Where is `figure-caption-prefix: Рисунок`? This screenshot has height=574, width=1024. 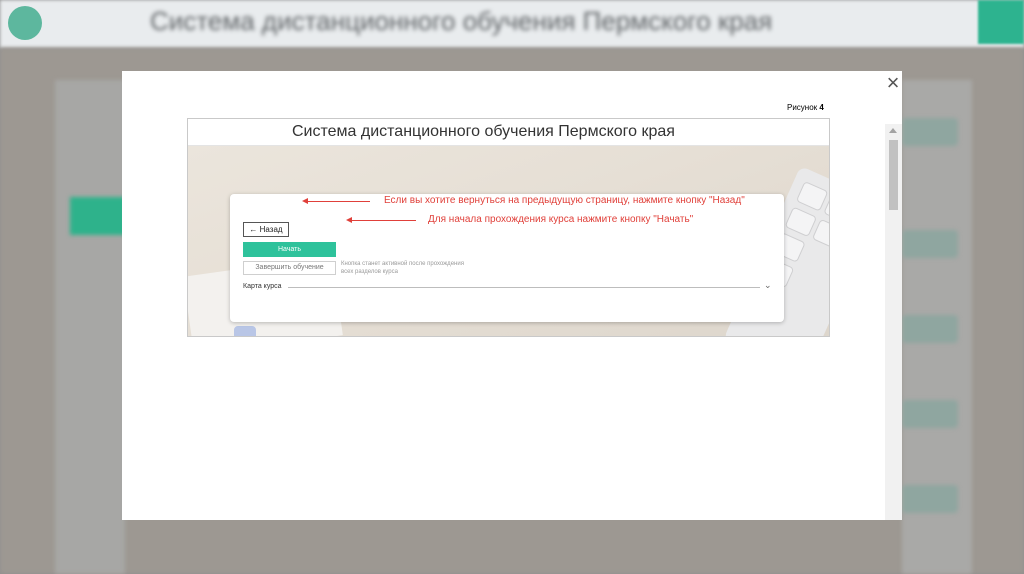
figure-caption-prefix: Рисунок is located at coordinates (802, 107).